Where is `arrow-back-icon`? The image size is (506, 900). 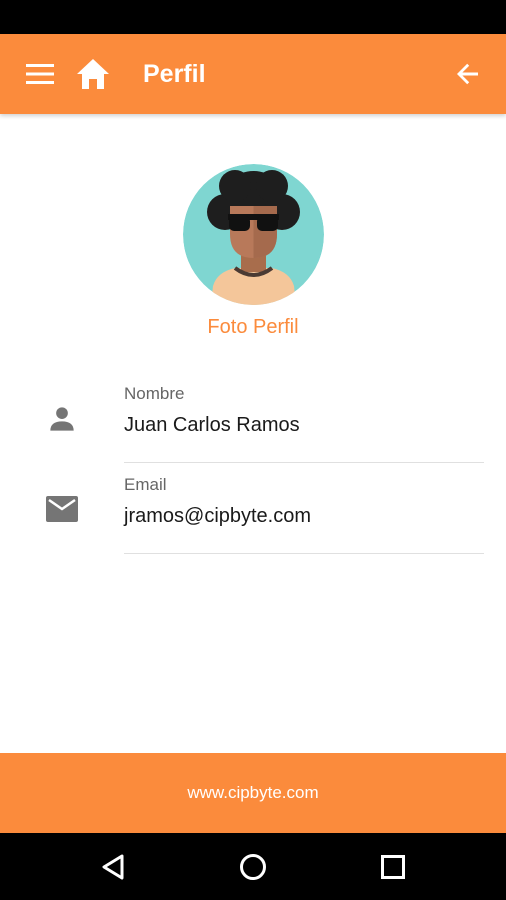 arrow-back-icon is located at coordinates (467, 74).